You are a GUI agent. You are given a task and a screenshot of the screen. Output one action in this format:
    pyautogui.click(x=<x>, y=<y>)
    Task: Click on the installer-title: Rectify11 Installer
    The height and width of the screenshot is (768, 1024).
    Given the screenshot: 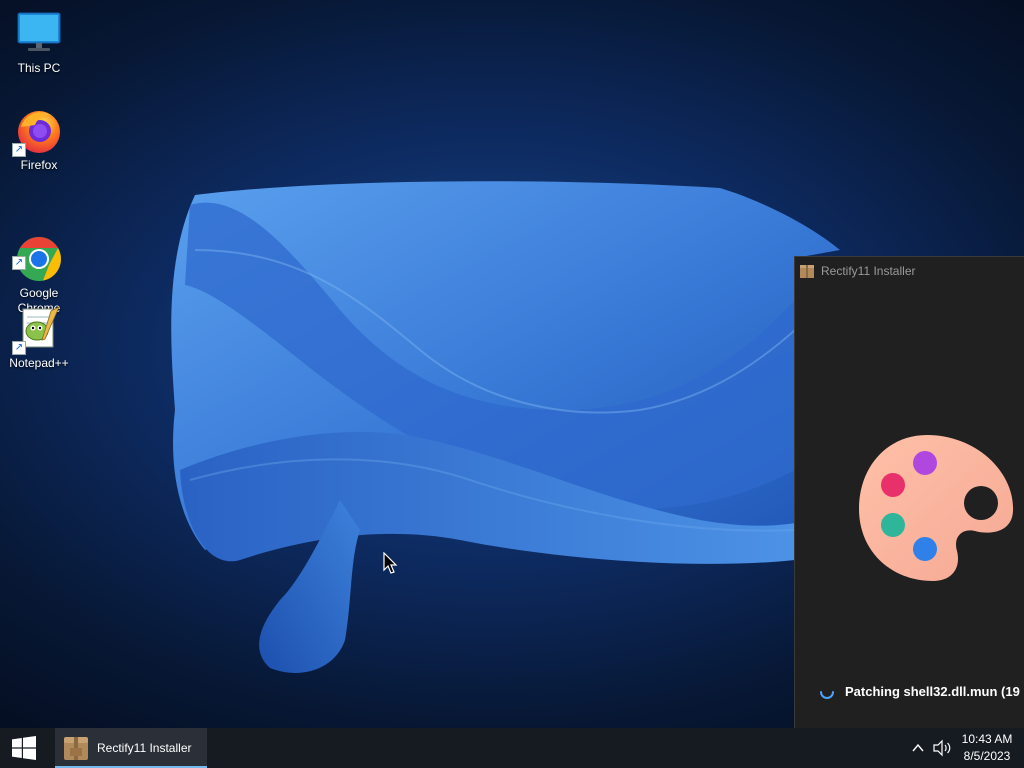 What is the action you would take?
    pyautogui.click(x=868, y=271)
    